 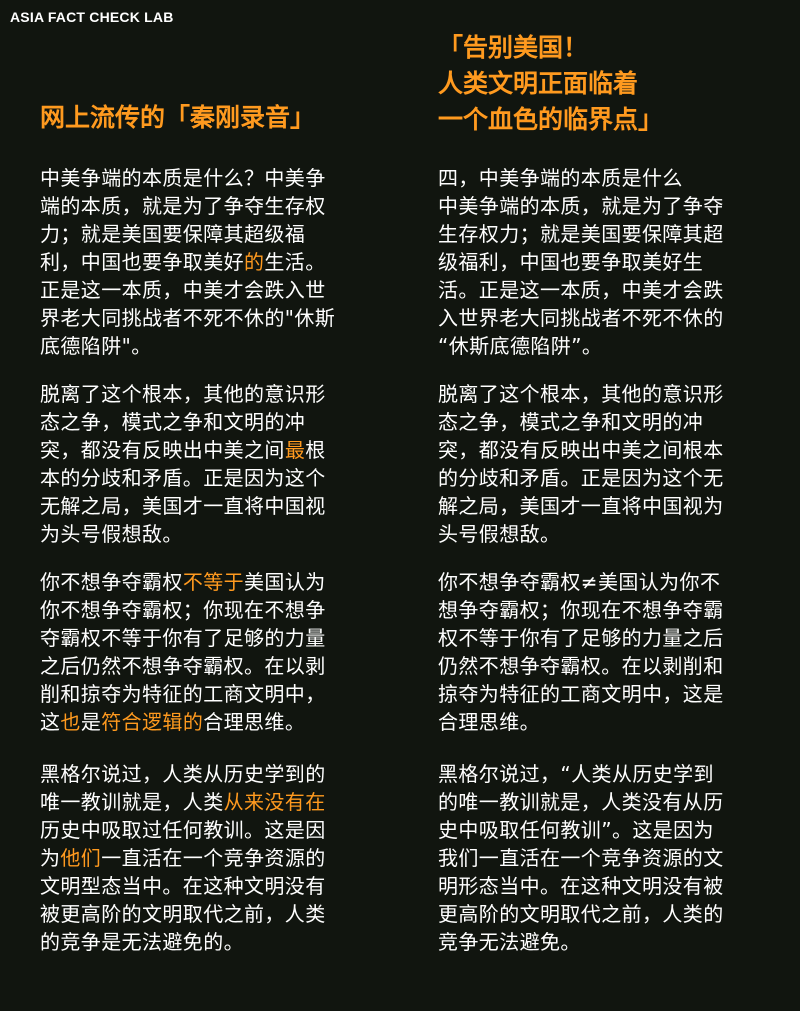 I want to click on right-title-line-3: 一个血色的临界点」, so click(x=551, y=119).